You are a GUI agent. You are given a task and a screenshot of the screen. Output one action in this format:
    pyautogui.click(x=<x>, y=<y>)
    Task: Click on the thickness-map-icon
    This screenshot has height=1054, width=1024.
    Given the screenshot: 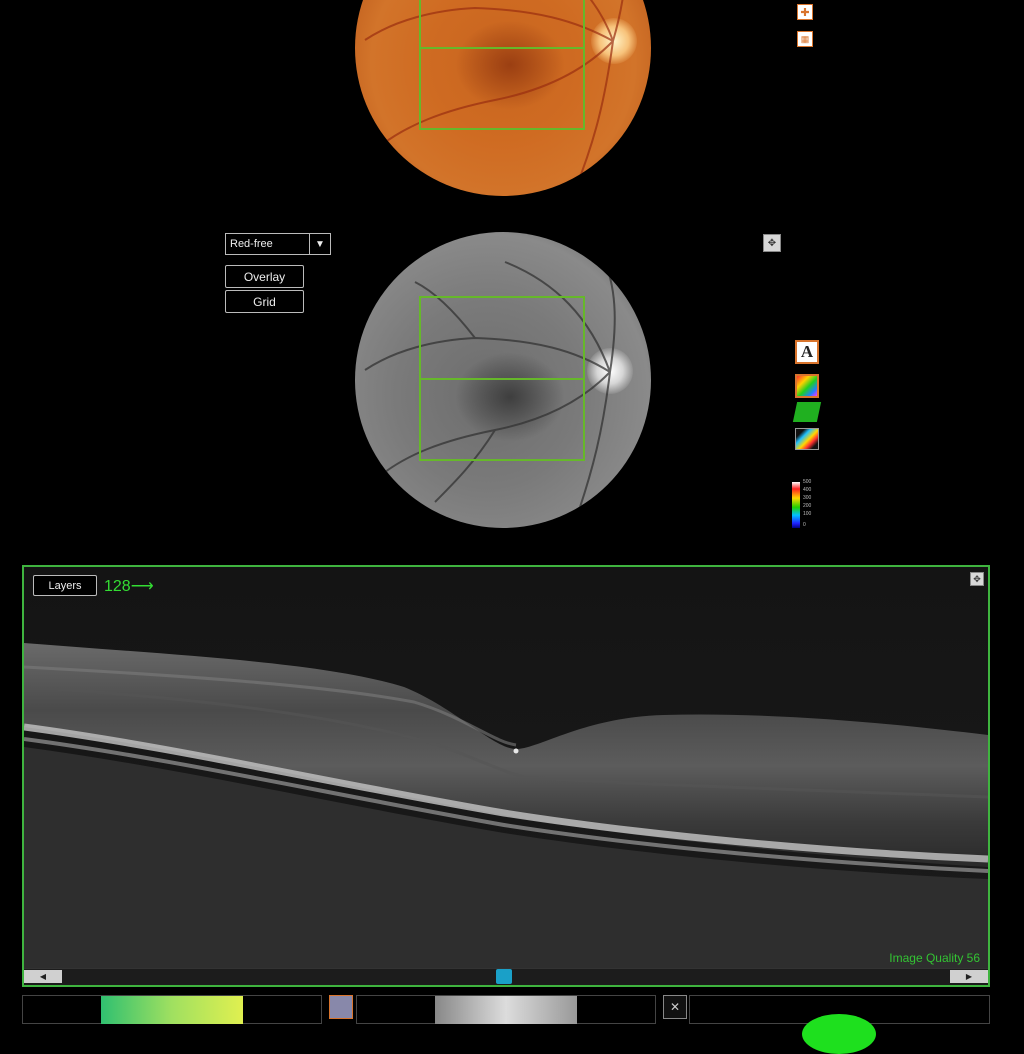 What is the action you would take?
    pyautogui.click(x=807, y=386)
    